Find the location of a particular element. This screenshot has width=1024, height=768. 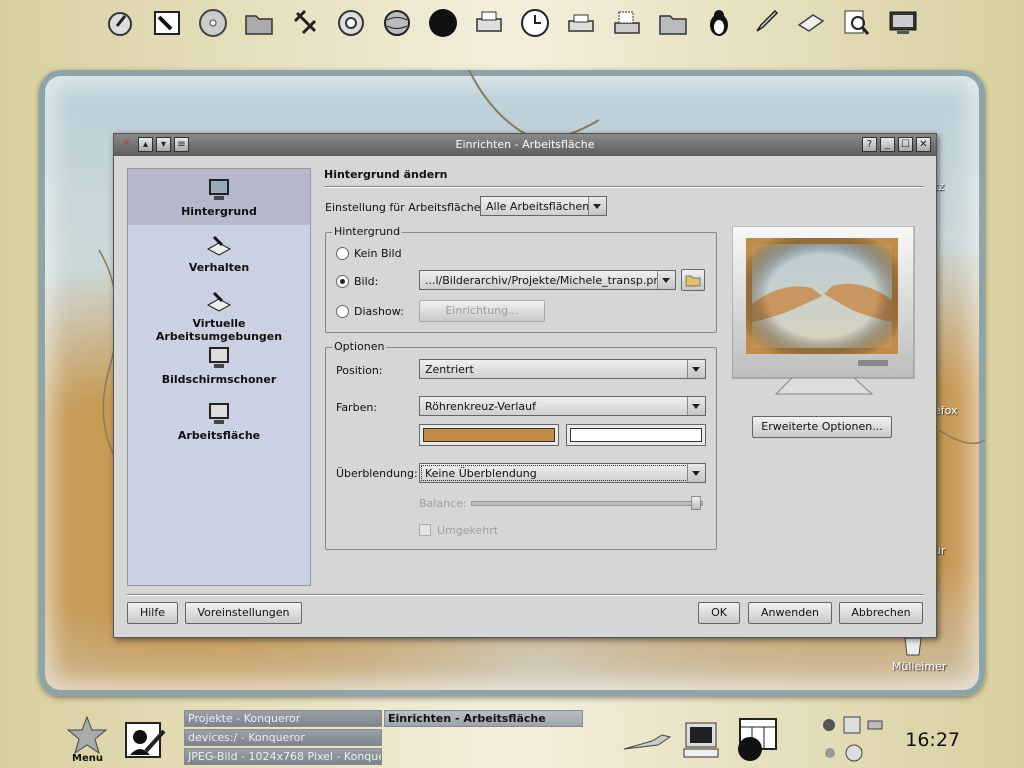

sidebar-item-bildschirmschoner: Bildschirmschoner is located at coordinates (219, 365).